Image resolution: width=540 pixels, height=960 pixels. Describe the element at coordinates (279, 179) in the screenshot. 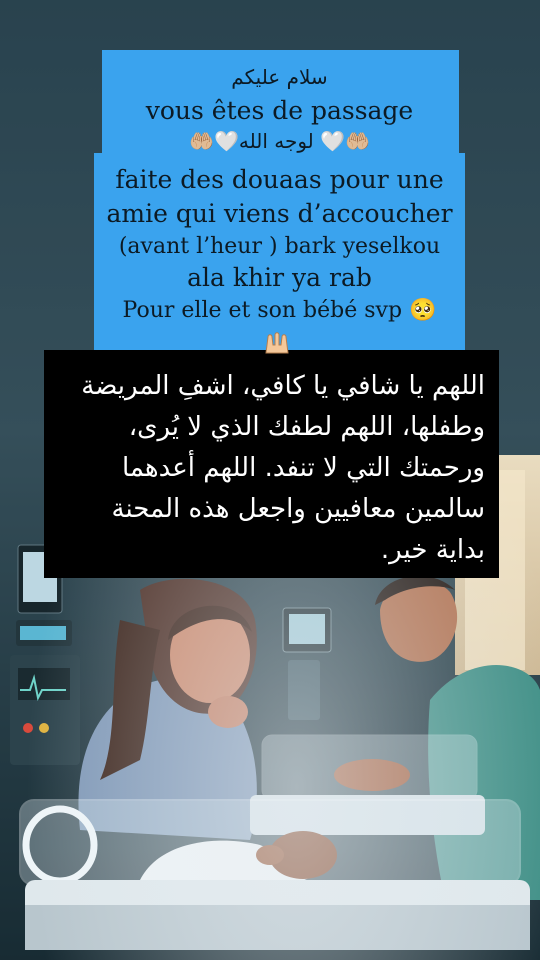

I see `request-line-1: faite des douaas pour une` at that location.